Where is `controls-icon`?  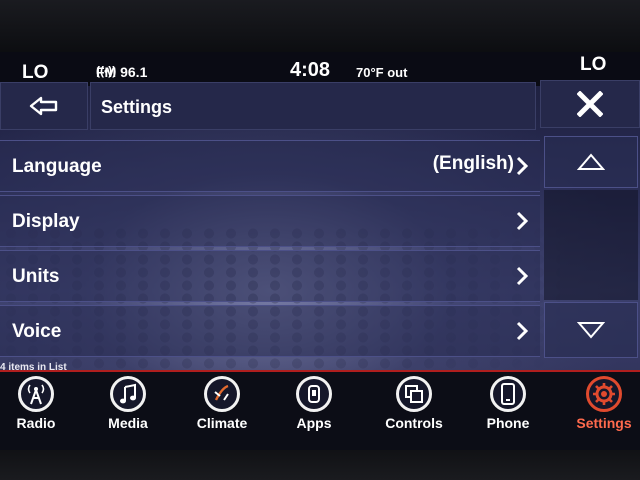 controls-icon is located at coordinates (414, 394).